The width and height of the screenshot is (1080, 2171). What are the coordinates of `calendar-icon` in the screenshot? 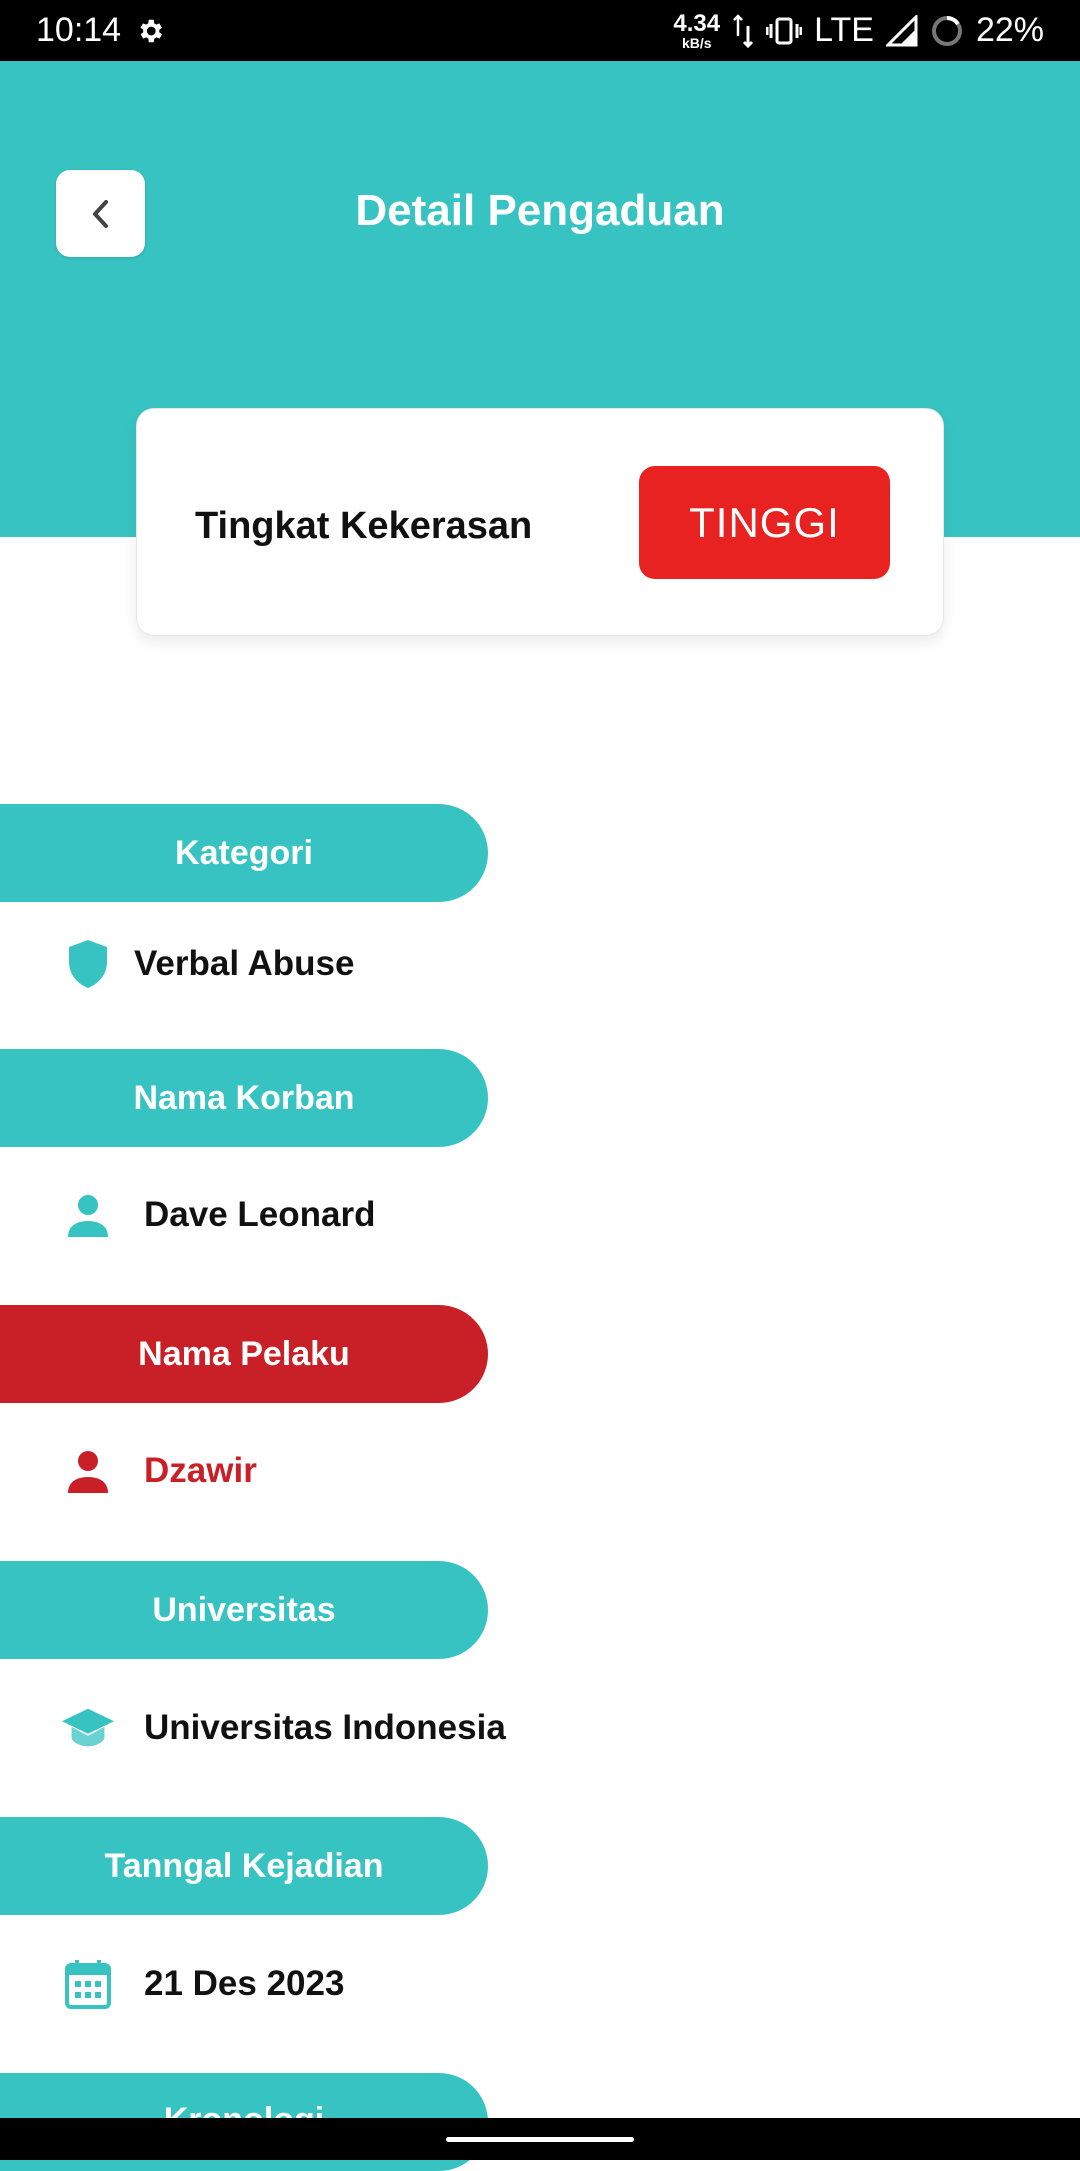 It's located at (88, 1984).